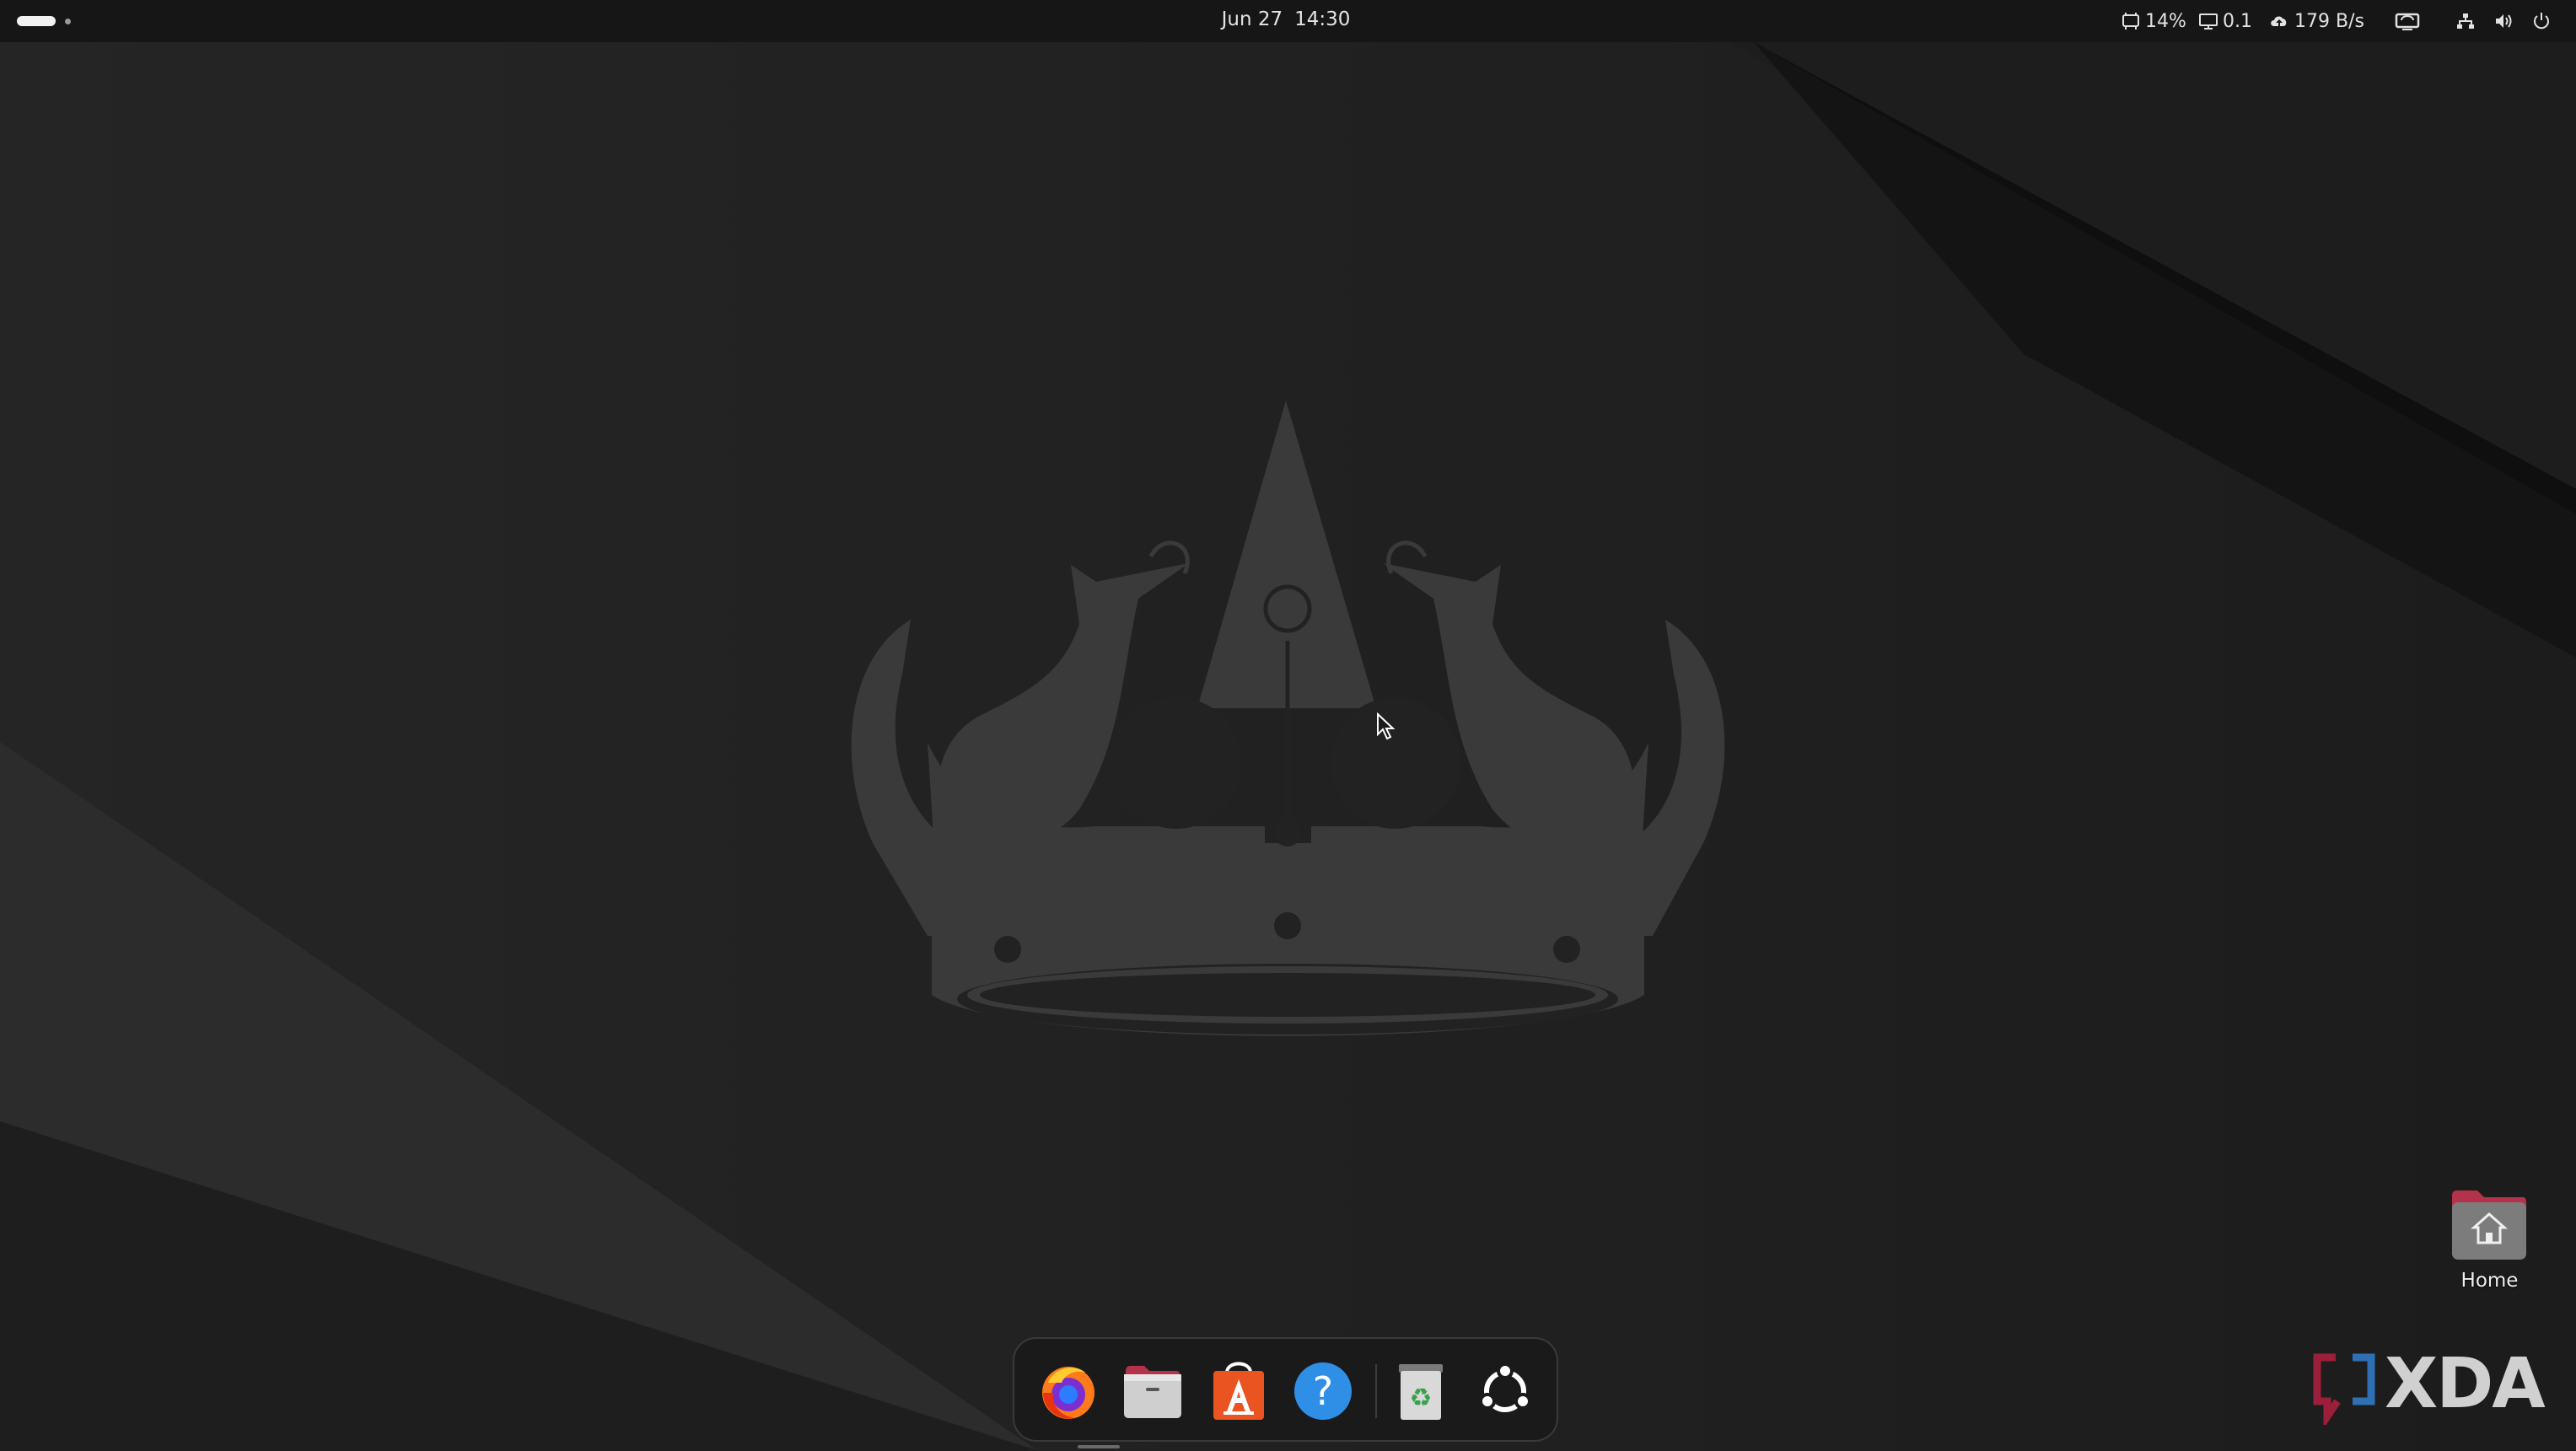  What do you see at coordinates (2490, 1243) in the screenshot?
I see `home-folder-desktop-icon: Home` at bounding box center [2490, 1243].